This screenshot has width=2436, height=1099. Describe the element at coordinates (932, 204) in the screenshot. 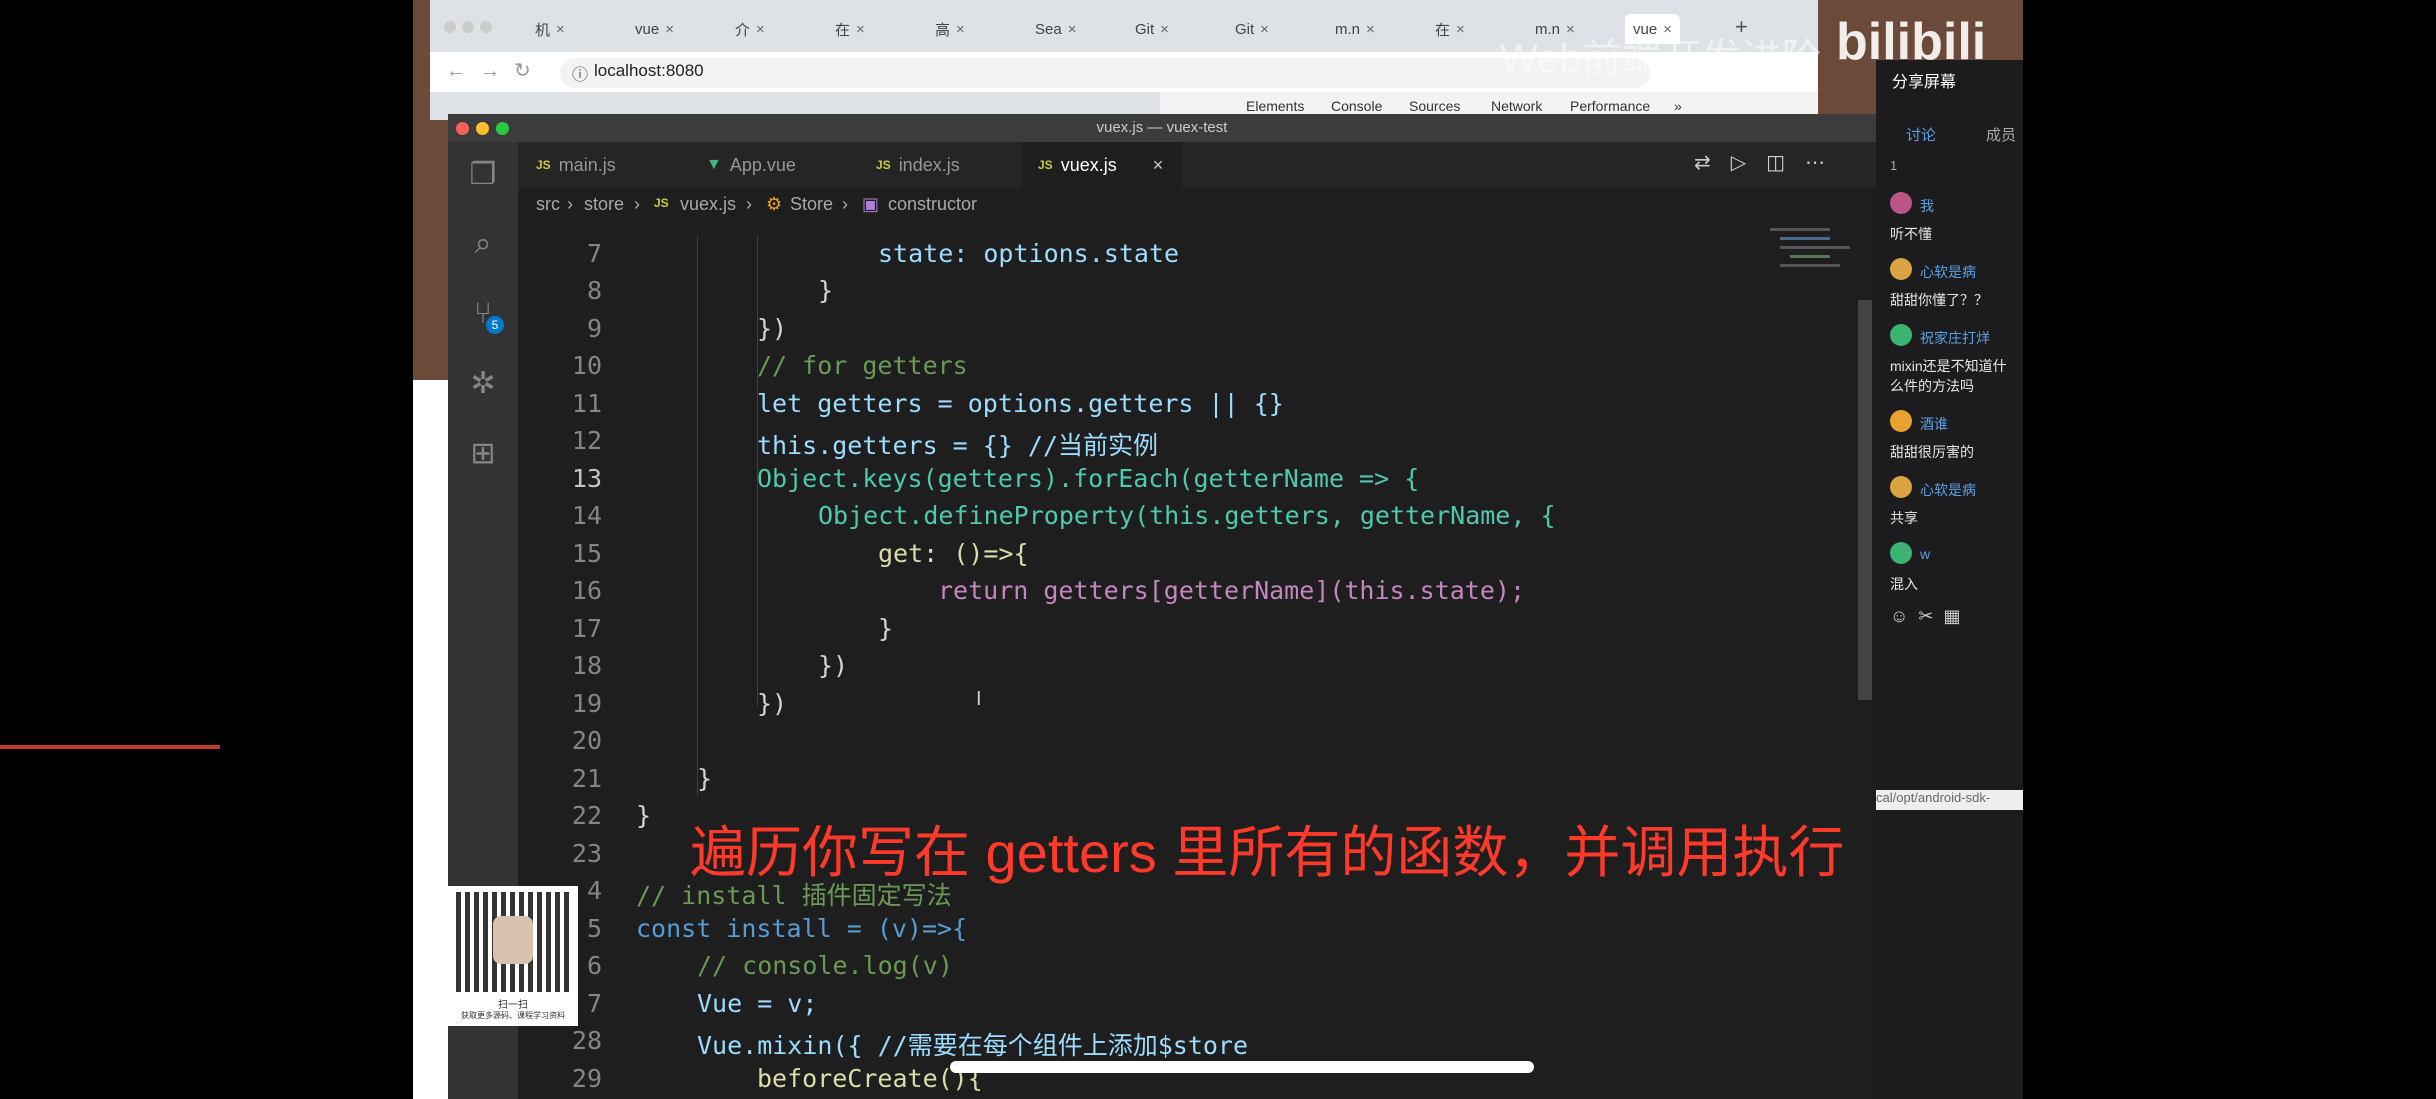

I see `breadcrumb-item: constructor` at that location.